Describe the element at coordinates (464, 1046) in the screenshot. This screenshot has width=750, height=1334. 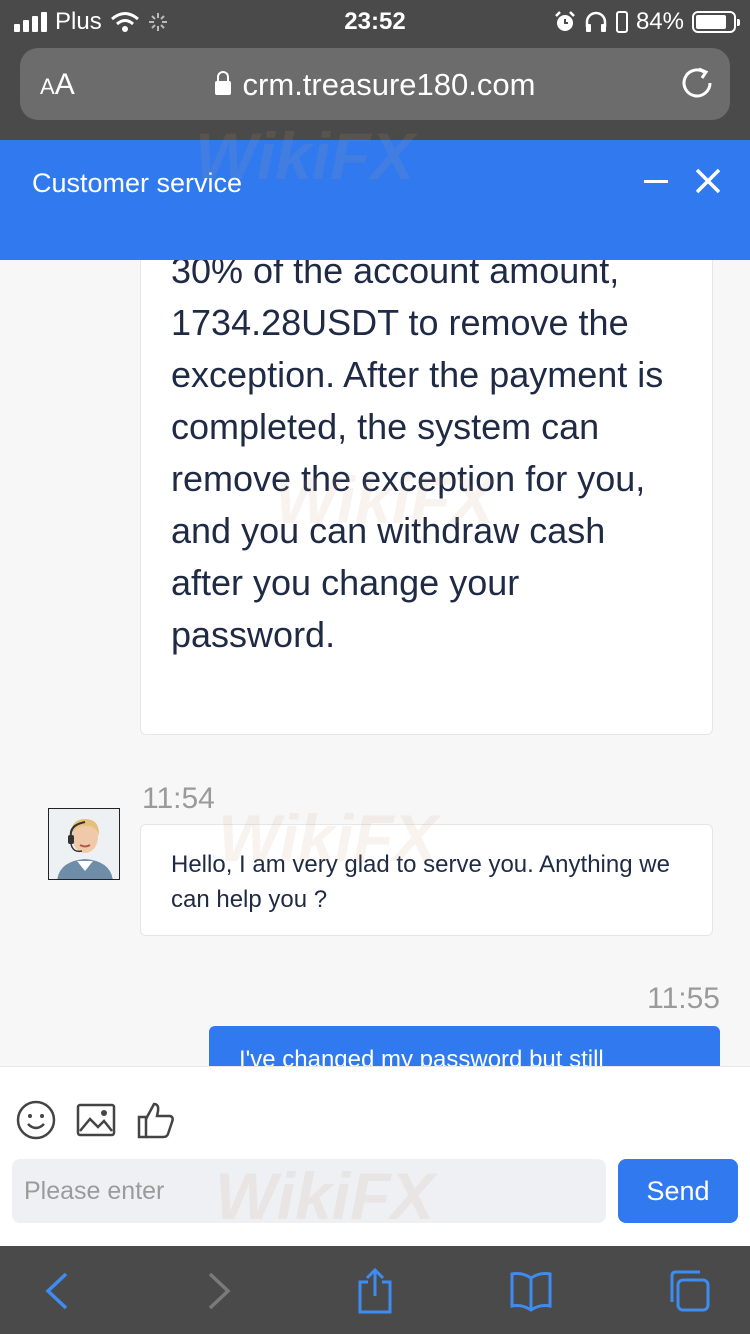
I see `message-bubble-outgoing: I've changed my password but still` at that location.